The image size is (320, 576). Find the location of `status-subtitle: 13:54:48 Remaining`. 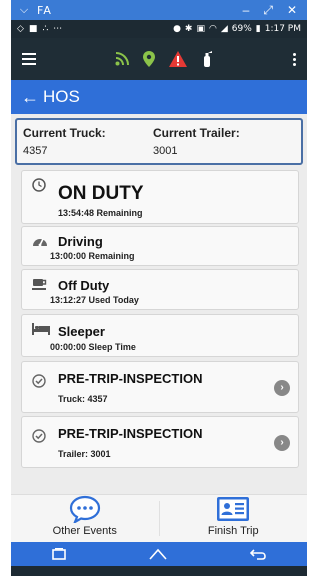

status-subtitle: 13:54:48 Remaining is located at coordinates (100, 213).